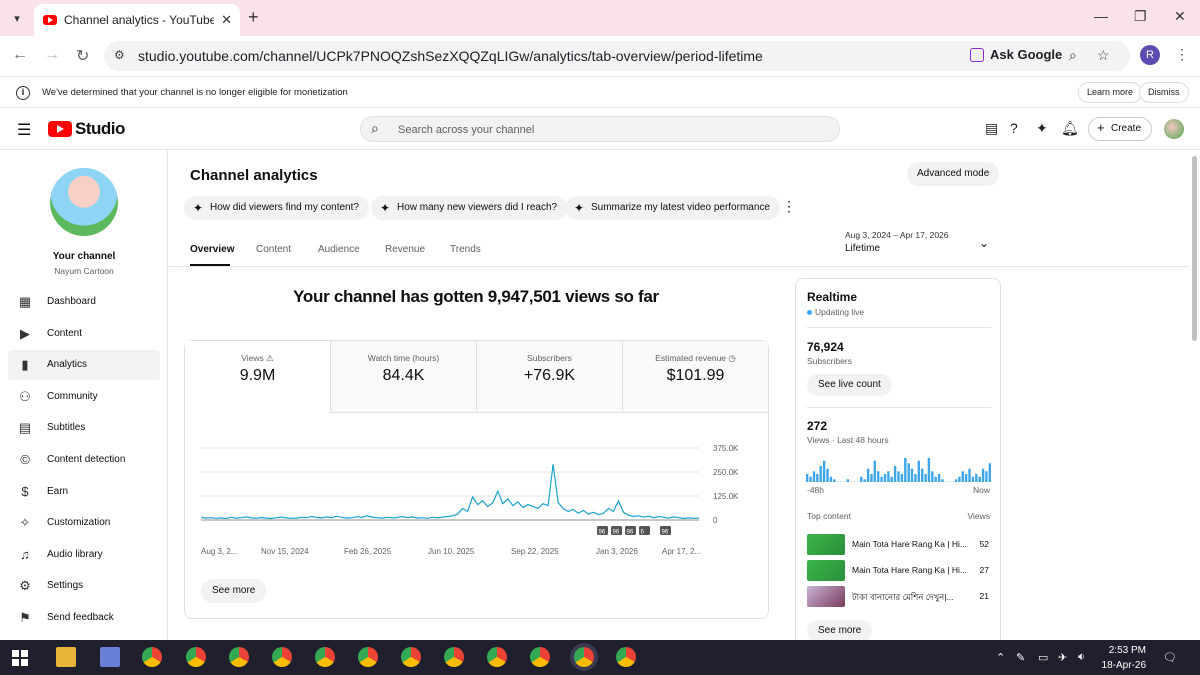 This screenshot has height=675, width=1200. I want to click on sidebar-item-analytics: ▮ Analytics, so click(84, 365).